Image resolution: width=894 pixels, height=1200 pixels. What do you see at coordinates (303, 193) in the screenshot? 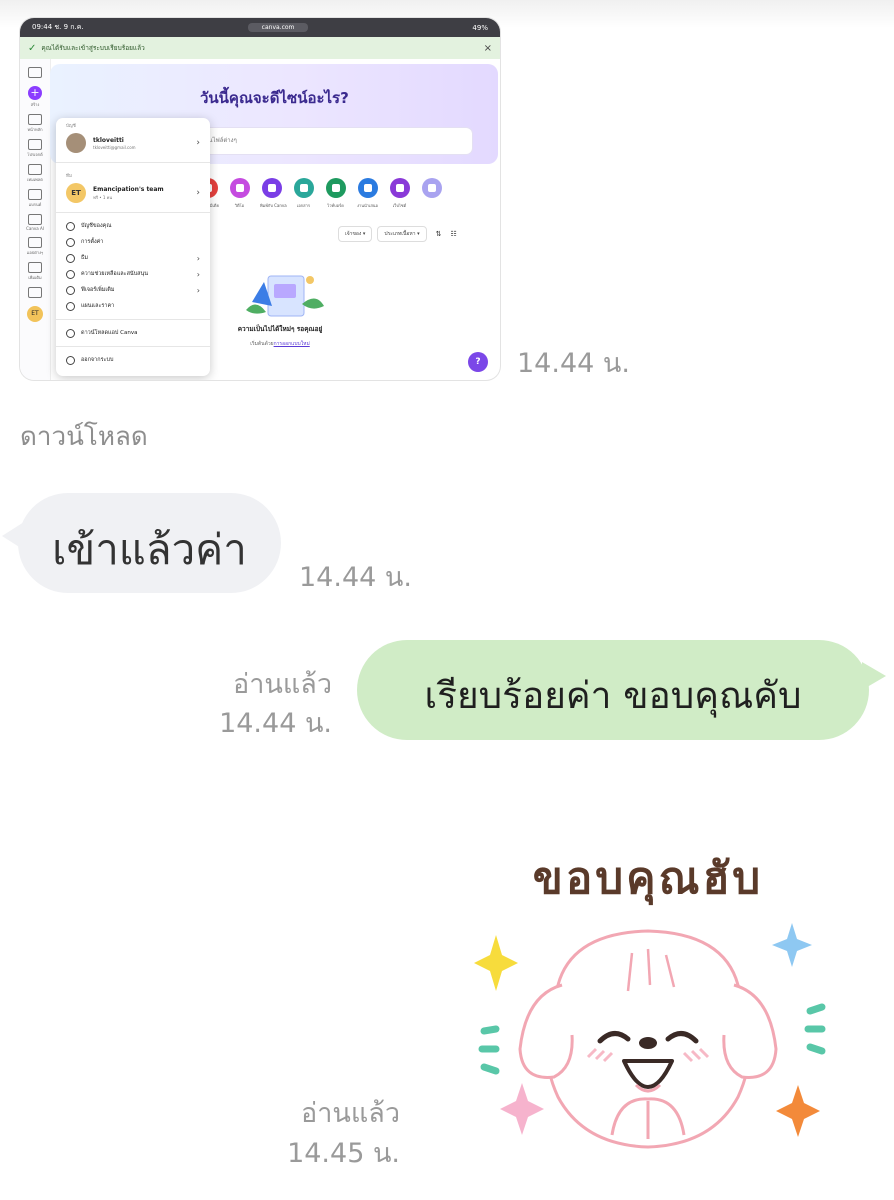
I see `design-type-docs: เอกสาร` at bounding box center [303, 193].